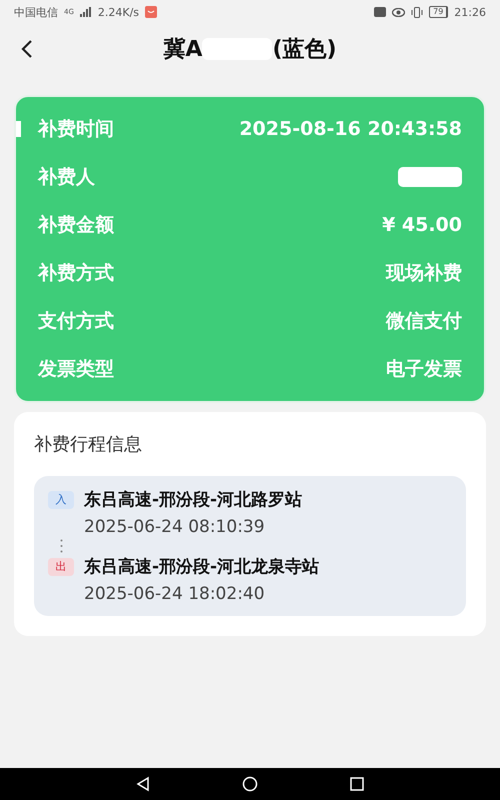 The height and width of the screenshot is (800, 500). What do you see at coordinates (61, 546) in the screenshot?
I see `dotted-connector` at bounding box center [61, 546].